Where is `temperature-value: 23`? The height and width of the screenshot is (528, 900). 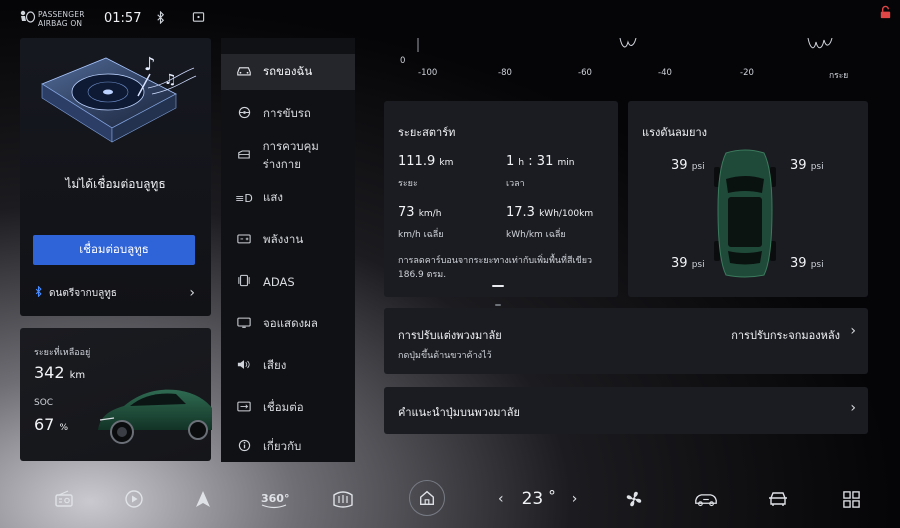 temperature-value: 23 is located at coordinates (532, 499).